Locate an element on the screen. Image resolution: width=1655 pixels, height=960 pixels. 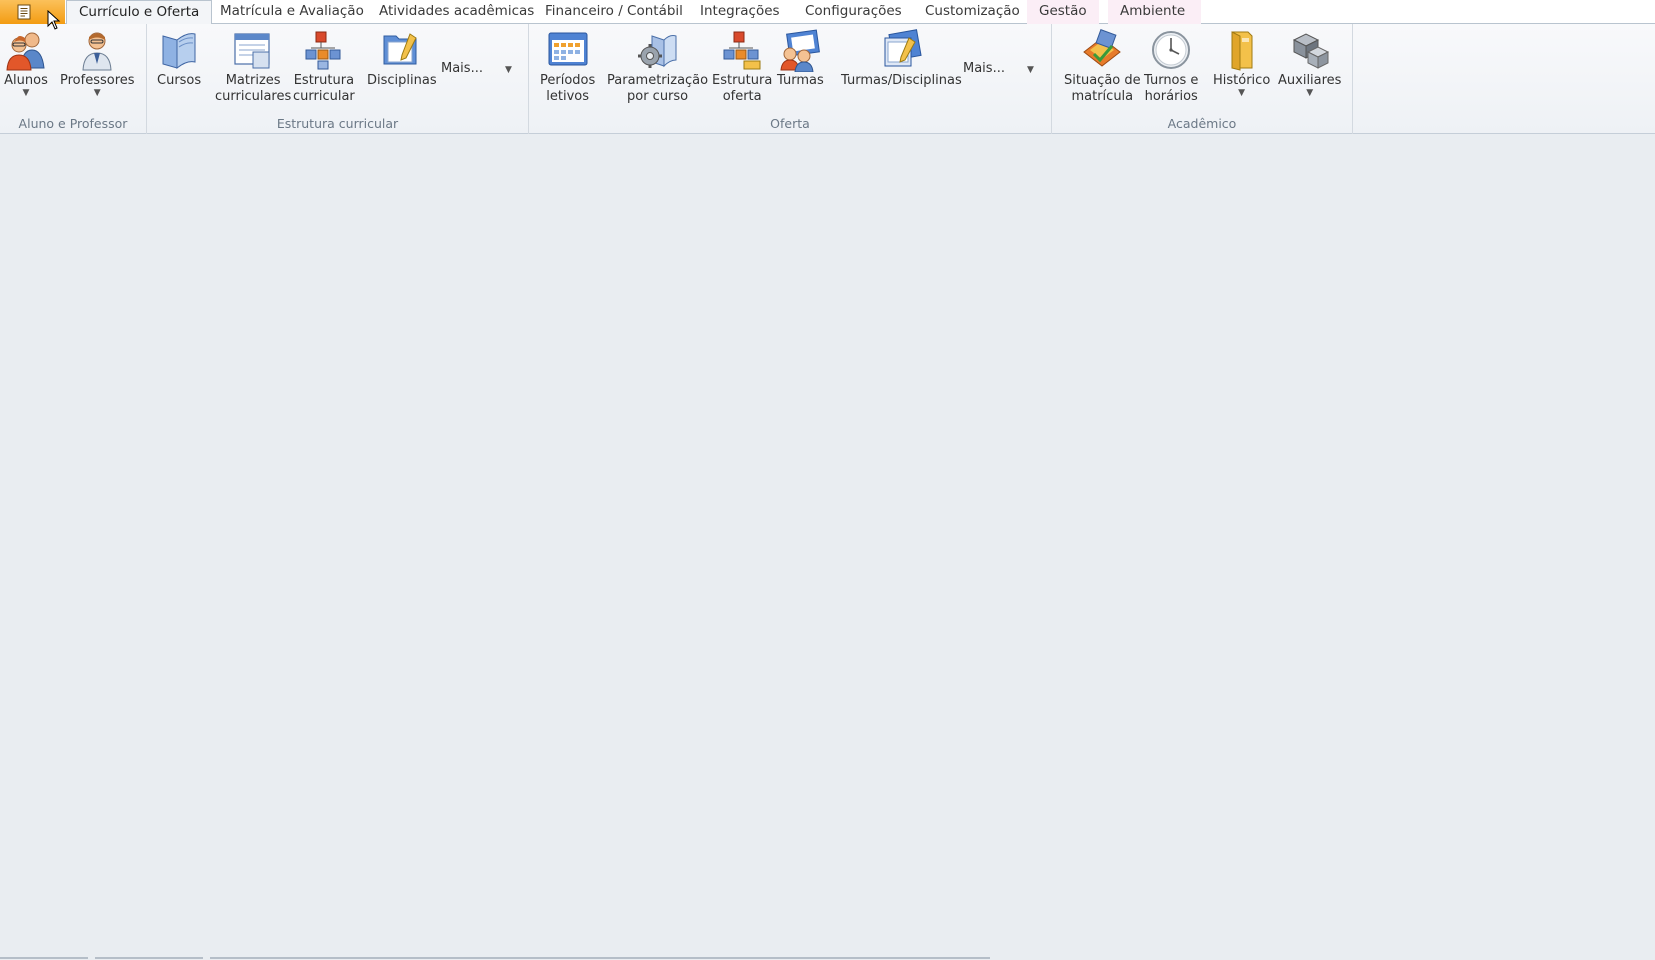
class-disciplines-icon is located at coordinates (903, 48).